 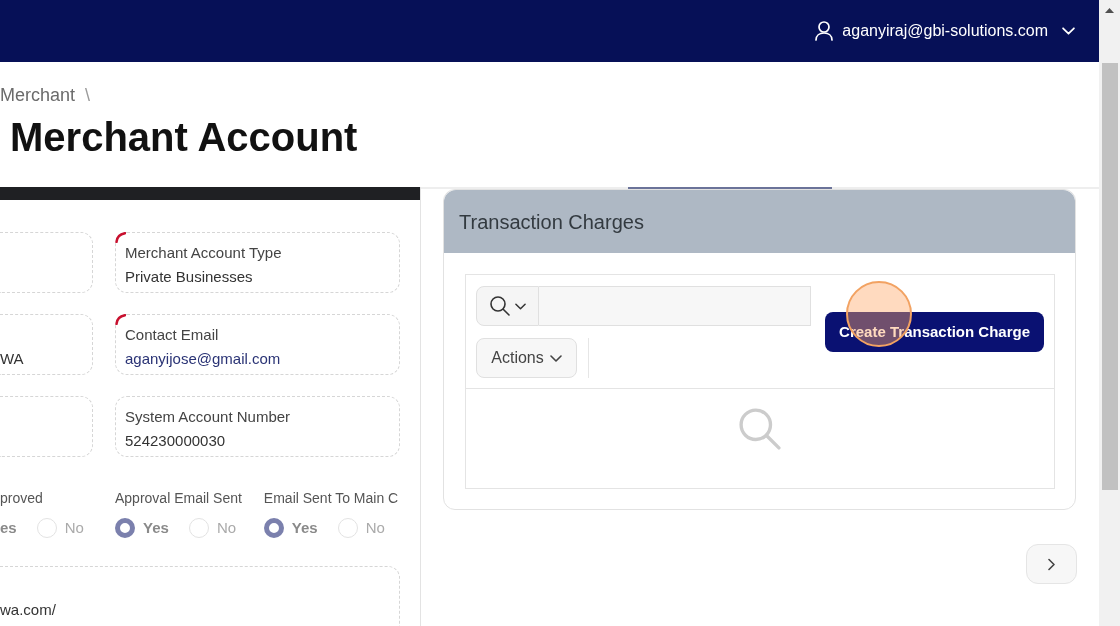 What do you see at coordinates (189, 276) in the screenshot?
I see `field-value: Private Businesses` at bounding box center [189, 276].